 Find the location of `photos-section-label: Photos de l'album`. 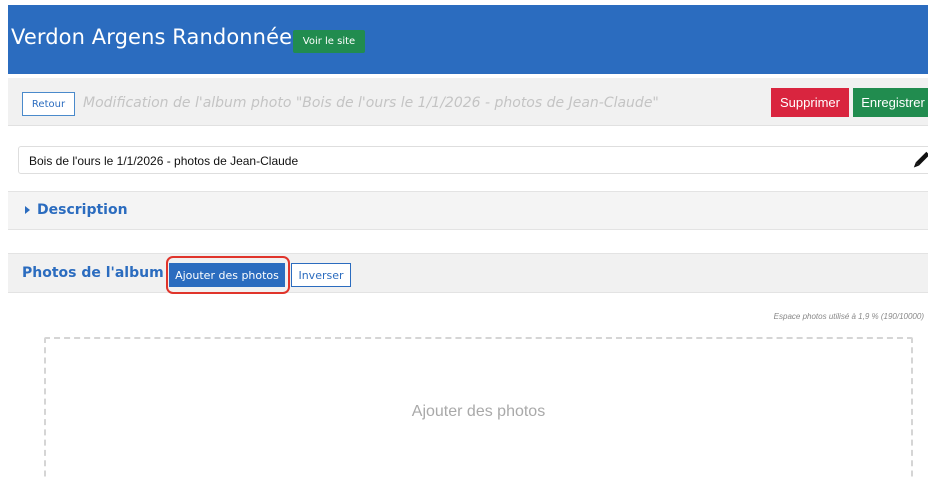

photos-section-label: Photos de l'album is located at coordinates (93, 273).